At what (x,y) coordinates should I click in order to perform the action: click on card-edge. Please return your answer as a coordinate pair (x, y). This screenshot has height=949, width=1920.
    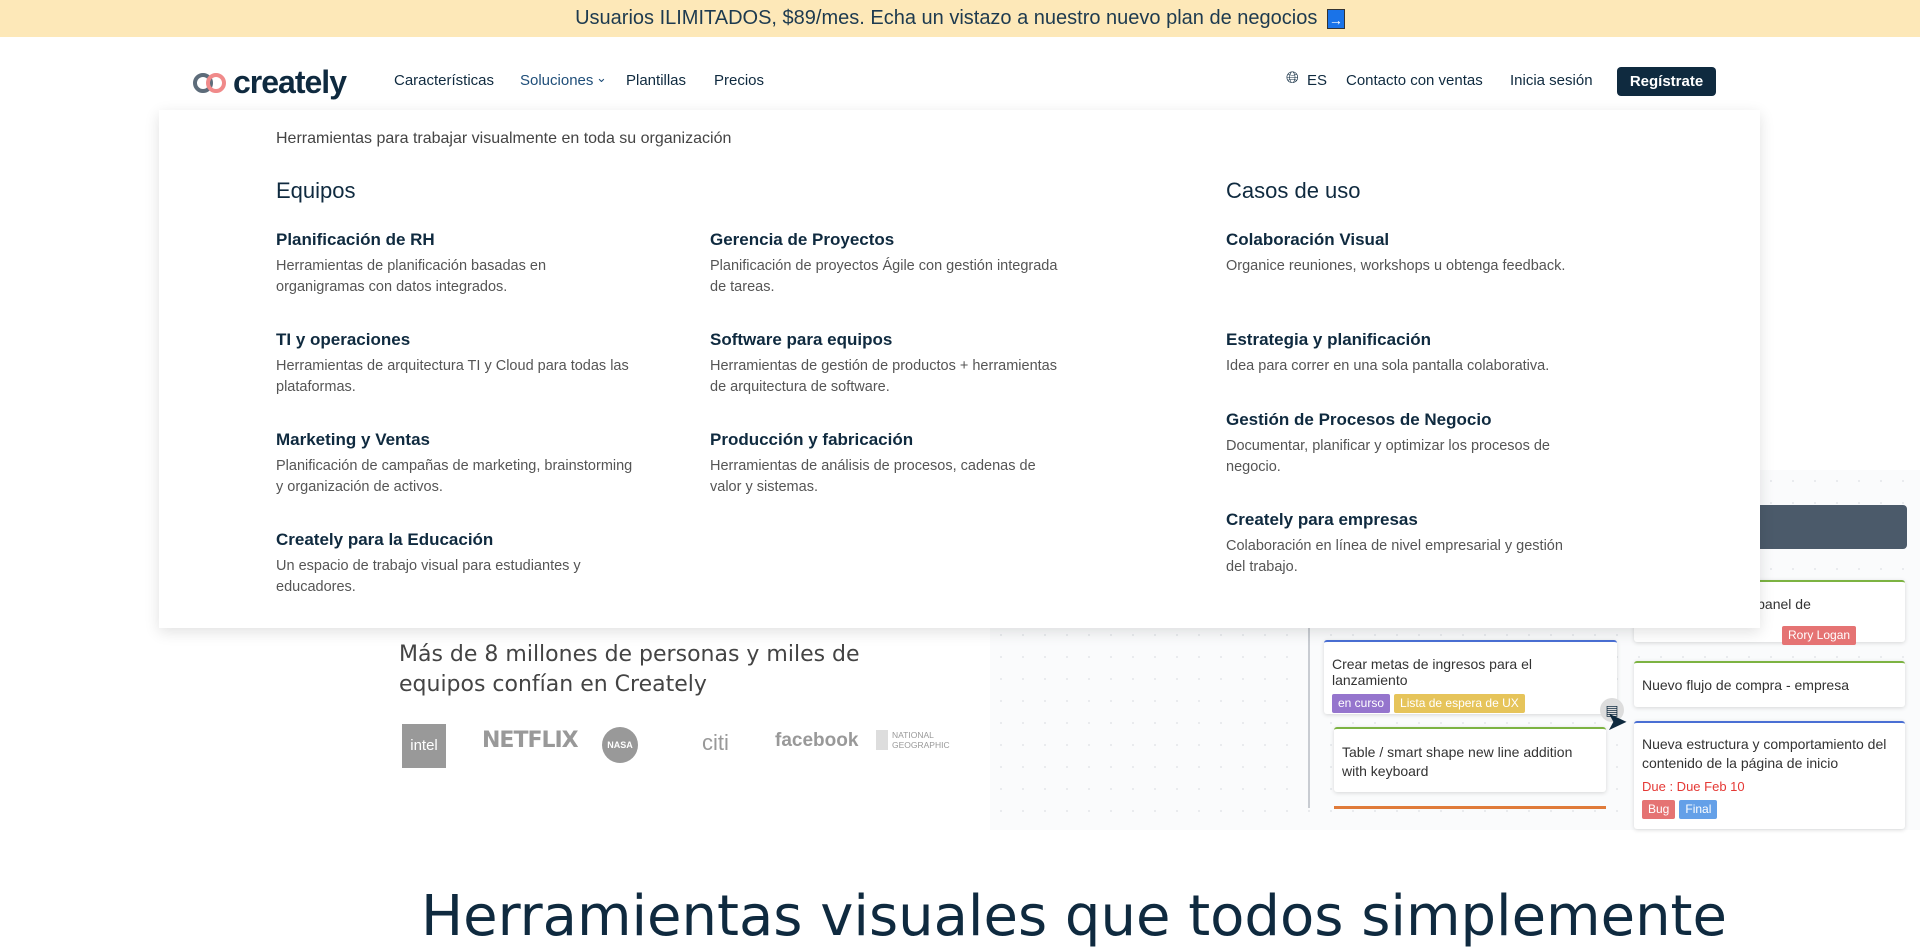
    Looking at the image, I should click on (1470, 807).